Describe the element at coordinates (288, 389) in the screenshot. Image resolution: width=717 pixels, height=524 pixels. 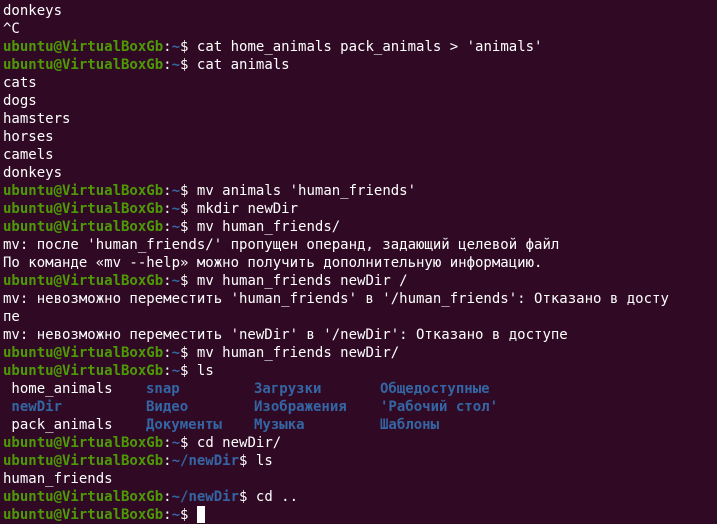
I see `ls-entry-directory: Загрузки` at that location.